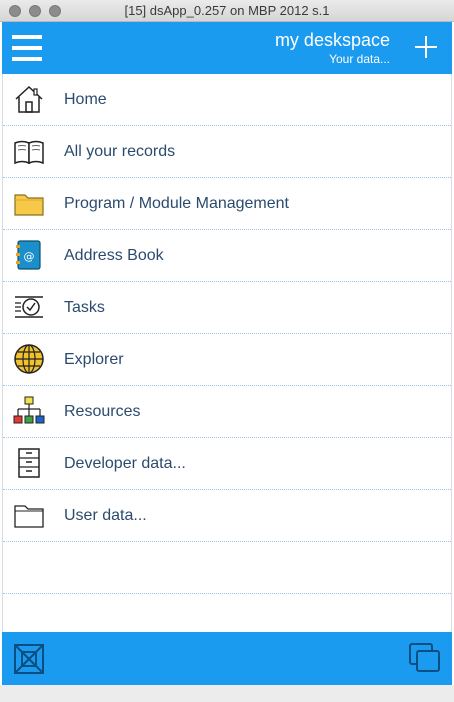 This screenshot has width=454, height=702. I want to click on menu-item-explorer: Explorer, so click(227, 360).